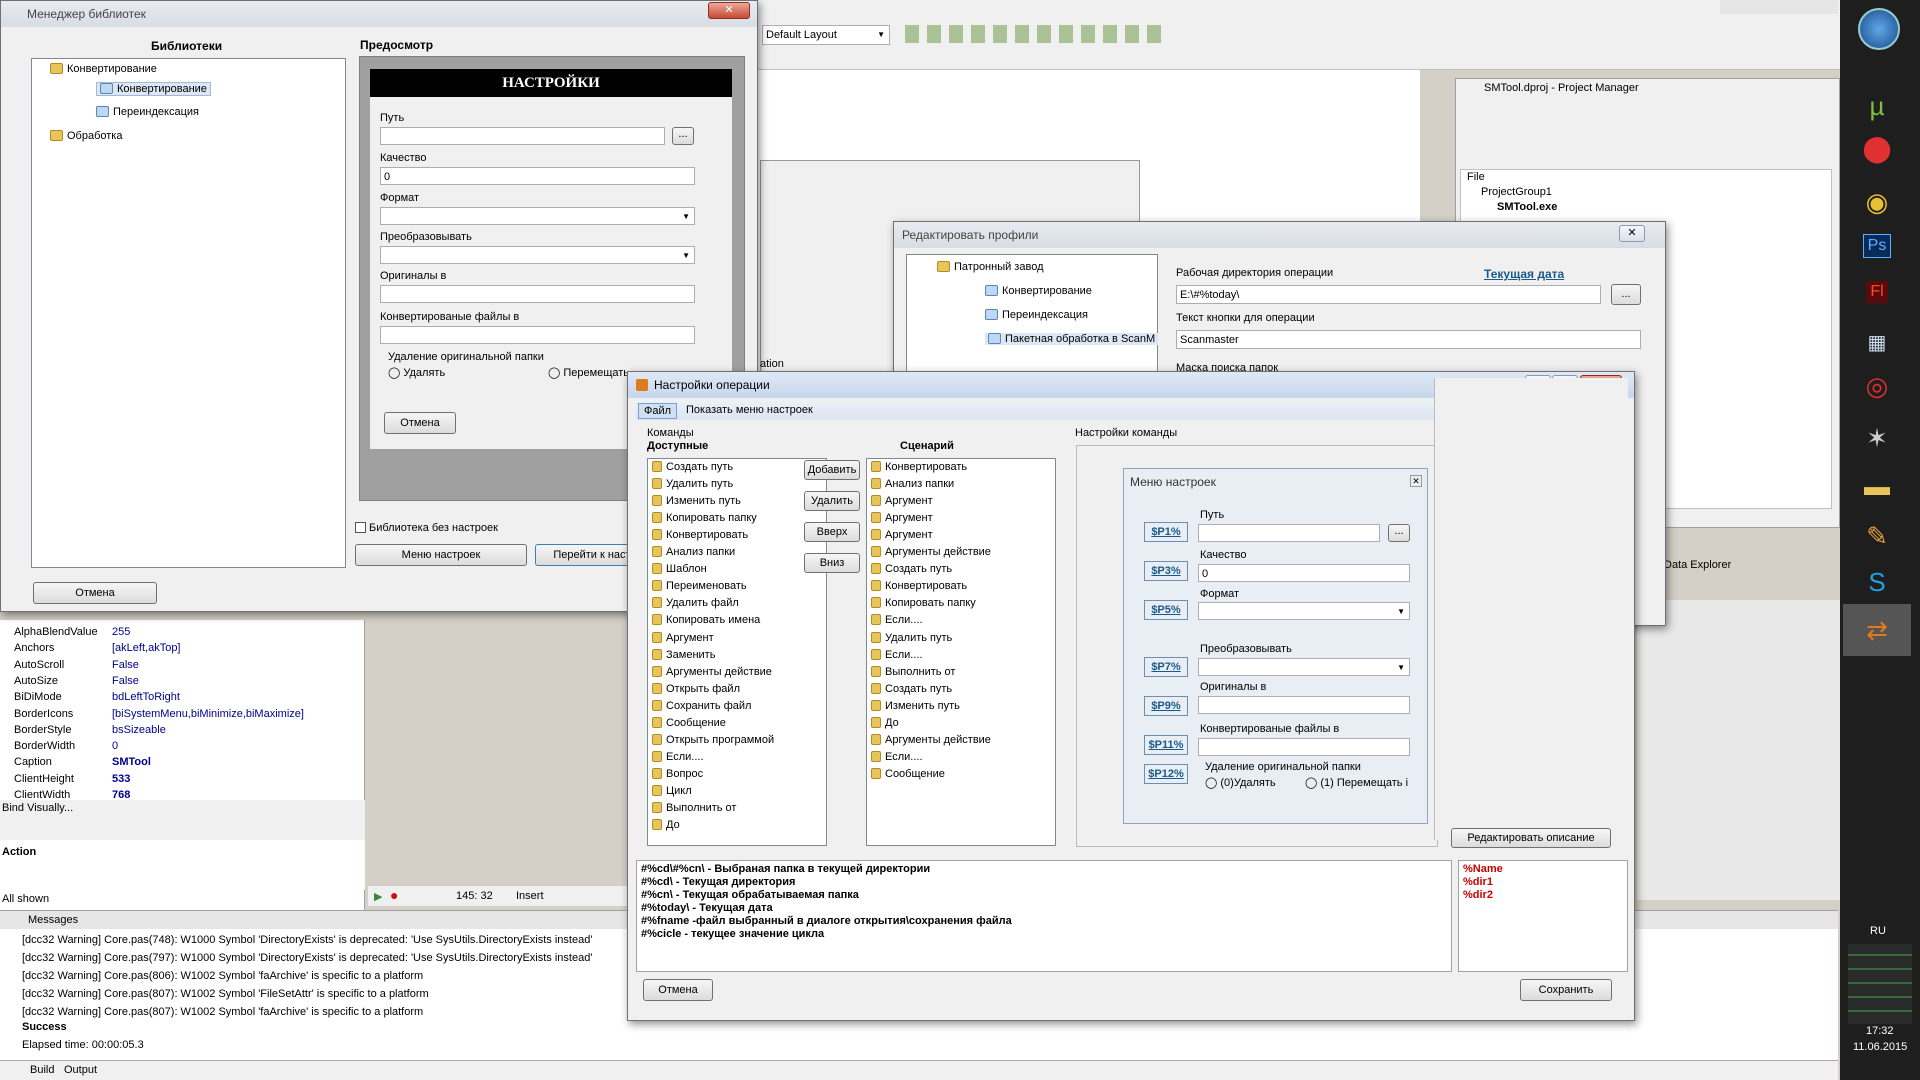 This screenshot has height=1080, width=1920. What do you see at coordinates (537, 335) in the screenshot?
I see `pv-converted-field` at bounding box center [537, 335].